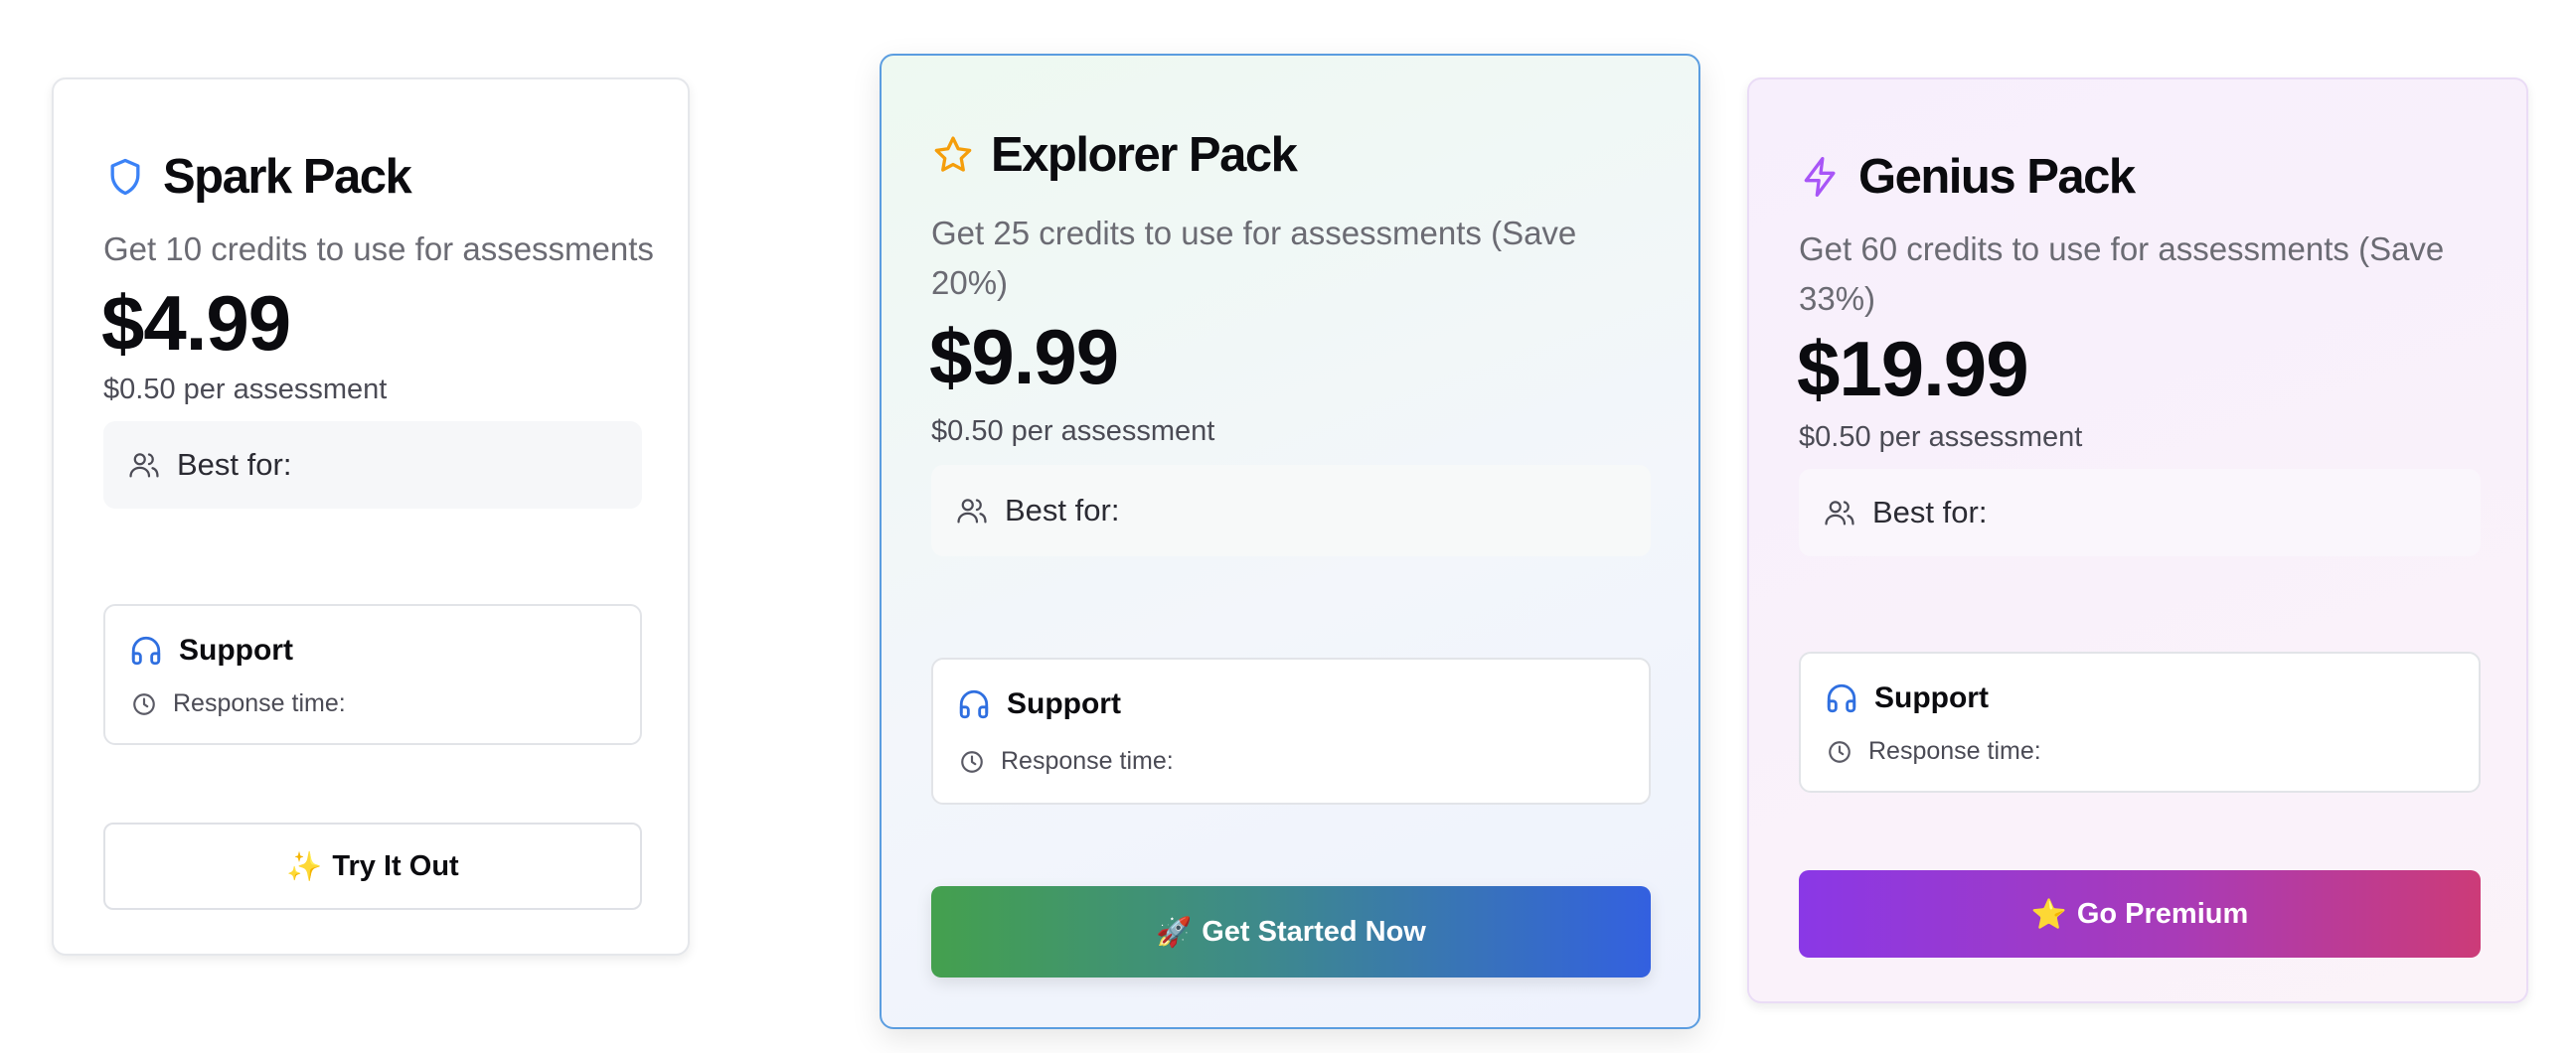  Describe the element at coordinates (1820, 177) in the screenshot. I see `lightning-icon` at that location.